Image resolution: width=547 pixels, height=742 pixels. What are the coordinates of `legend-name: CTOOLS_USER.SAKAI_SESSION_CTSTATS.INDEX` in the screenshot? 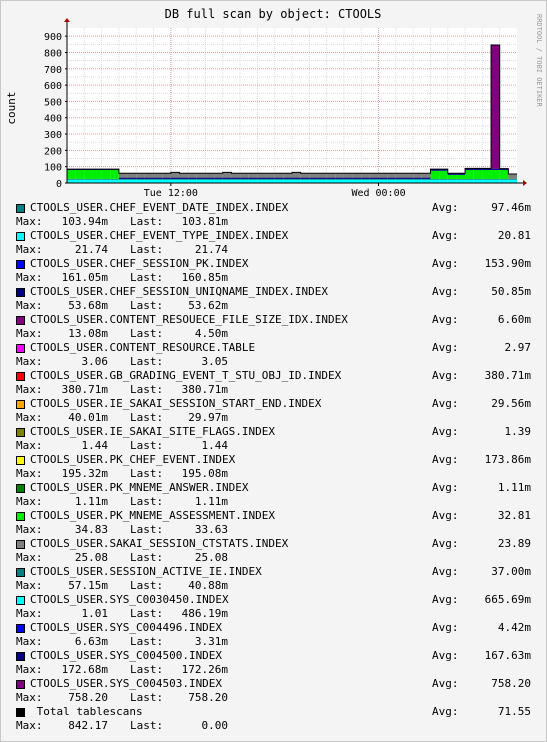 It's located at (159, 543).